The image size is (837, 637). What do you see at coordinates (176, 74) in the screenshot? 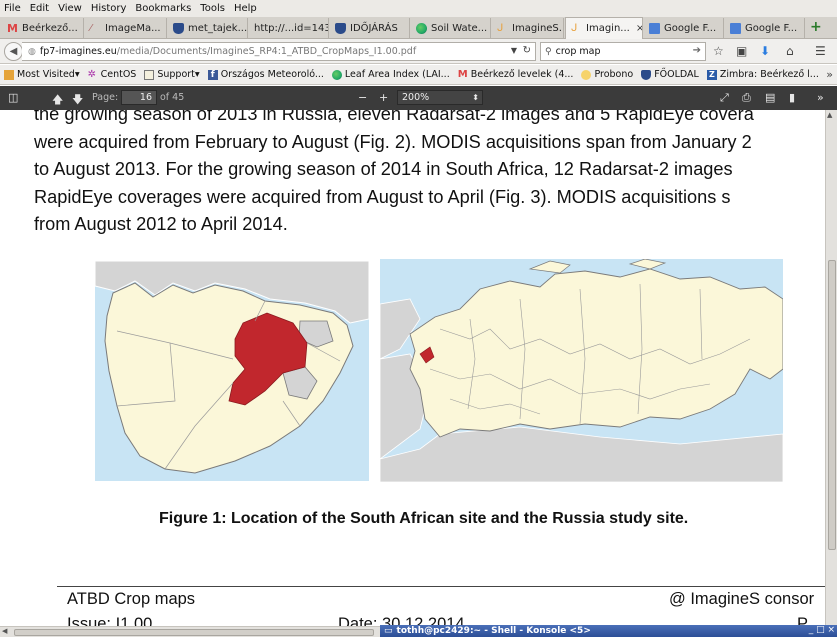
I see `bookmark-label: Support` at bounding box center [176, 74].